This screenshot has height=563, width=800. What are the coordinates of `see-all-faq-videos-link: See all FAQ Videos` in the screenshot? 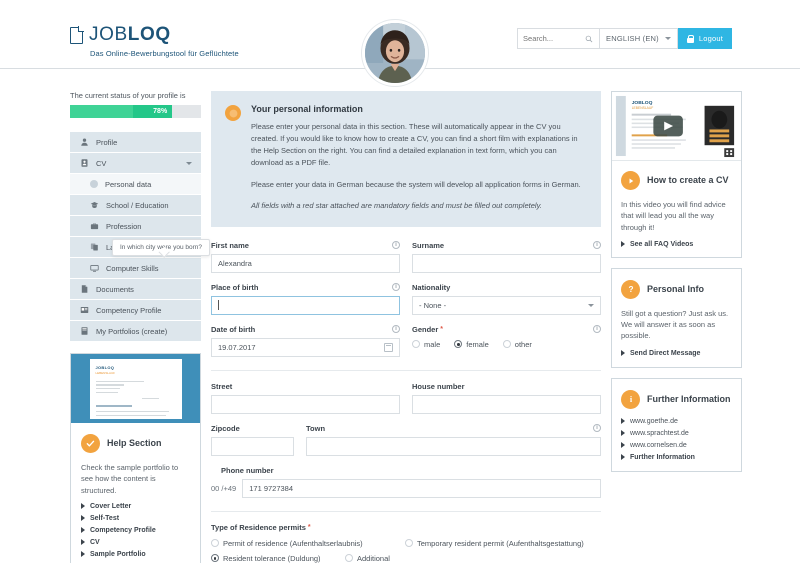 It's located at (676, 244).